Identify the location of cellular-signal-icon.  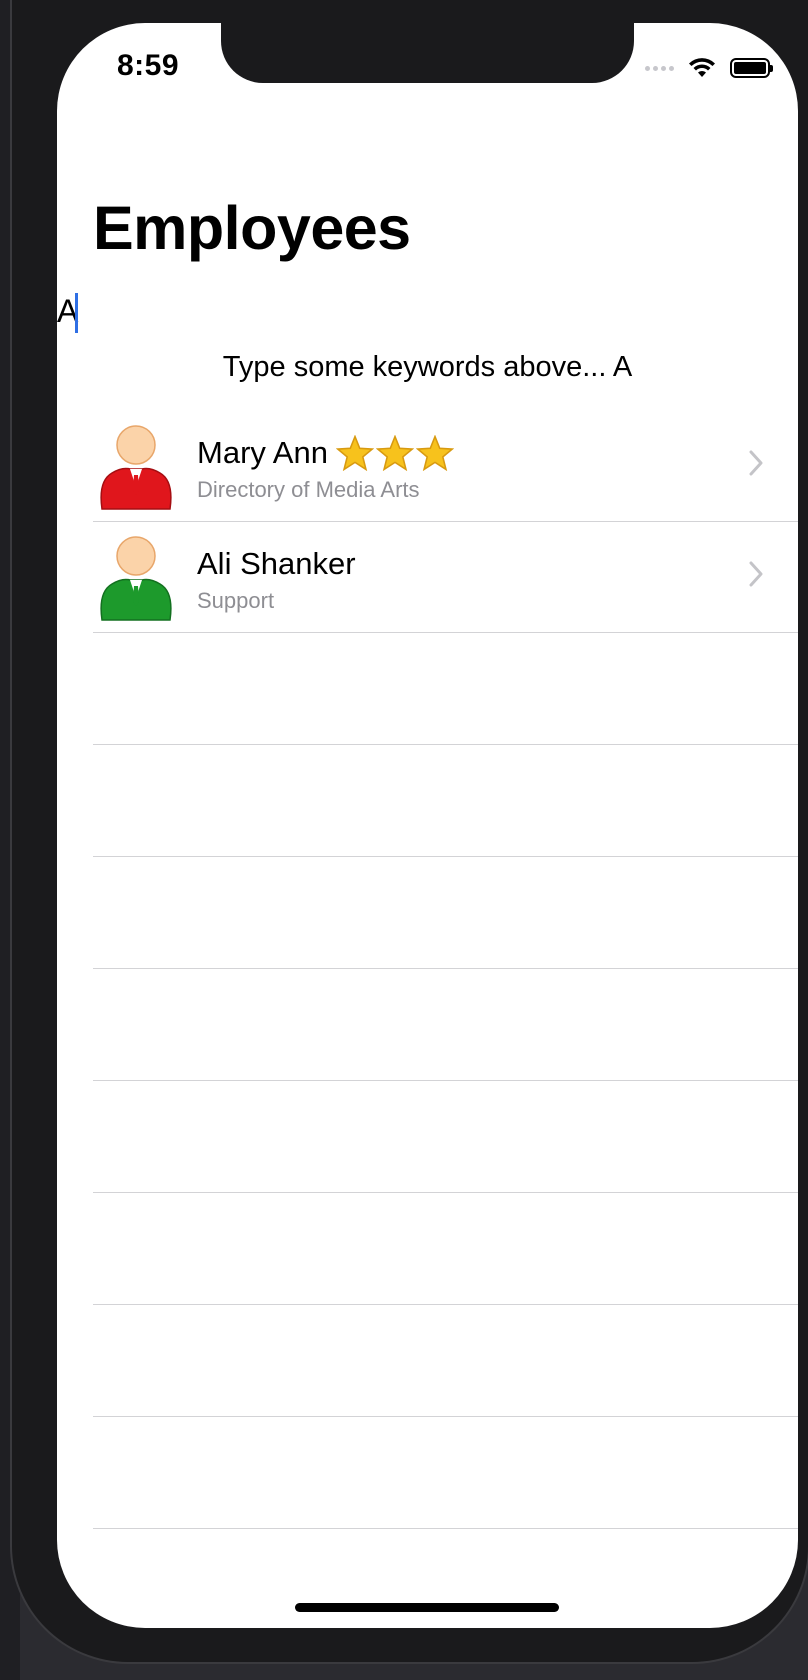
(659, 68).